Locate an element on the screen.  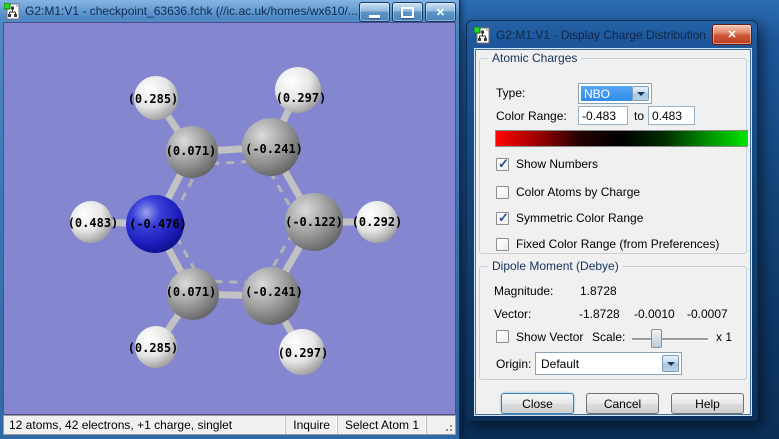
checkbox-color-atoms-by-charge is located at coordinates (502, 192).